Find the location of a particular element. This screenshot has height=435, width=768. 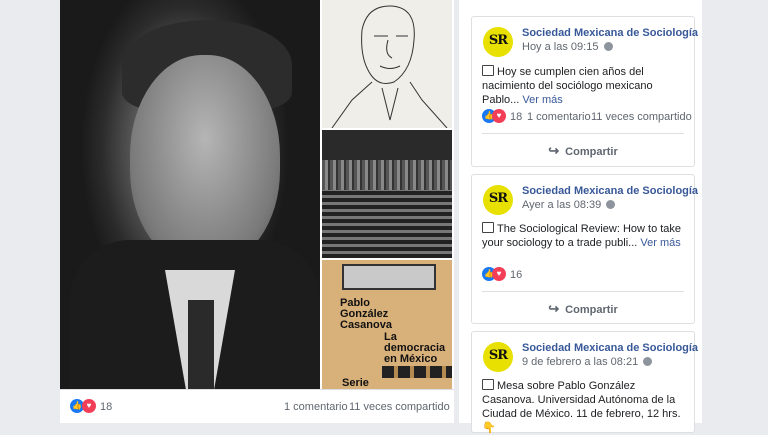

book-scale-illustration is located at coordinates (389, 277).